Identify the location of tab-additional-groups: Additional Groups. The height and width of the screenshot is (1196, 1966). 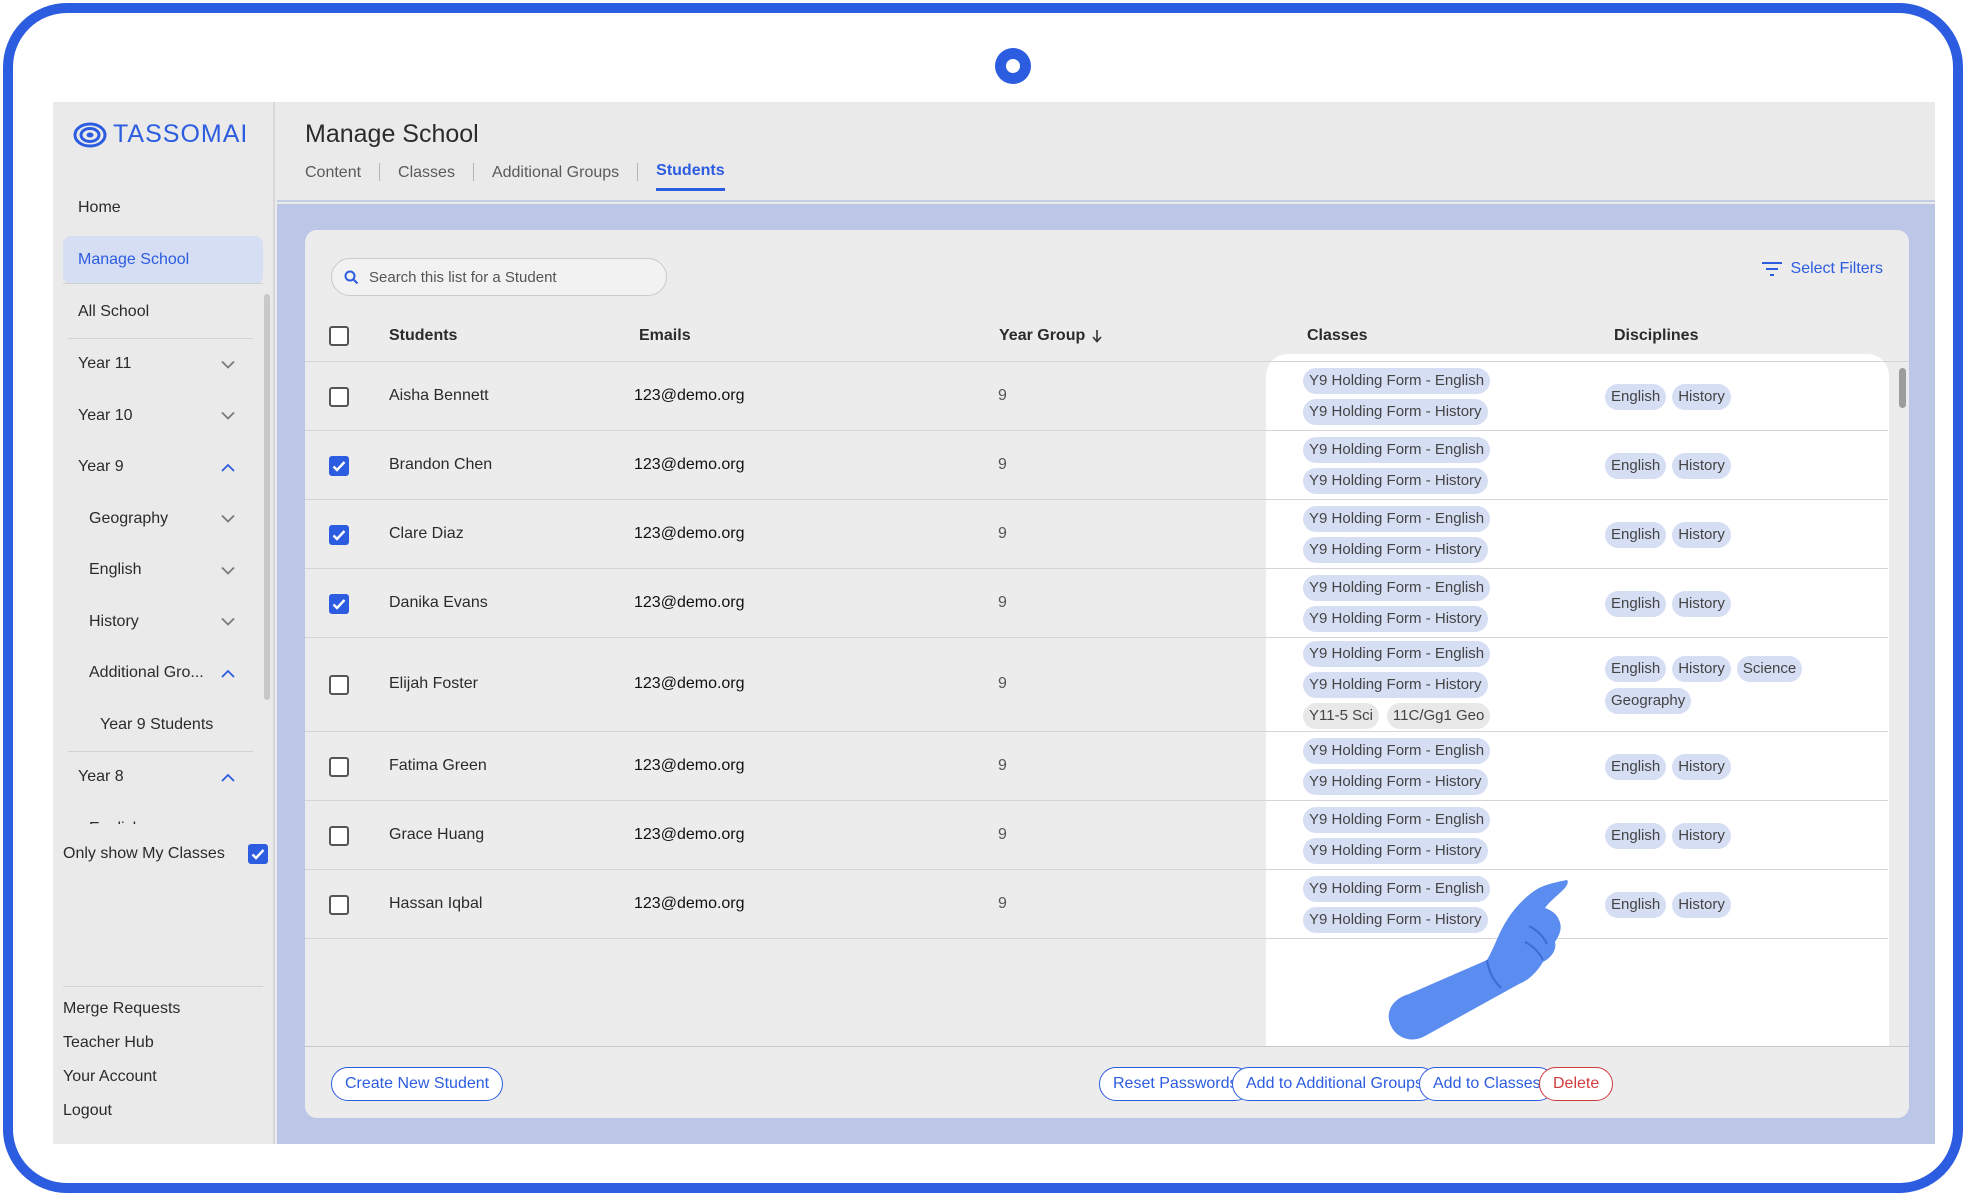
(555, 177).